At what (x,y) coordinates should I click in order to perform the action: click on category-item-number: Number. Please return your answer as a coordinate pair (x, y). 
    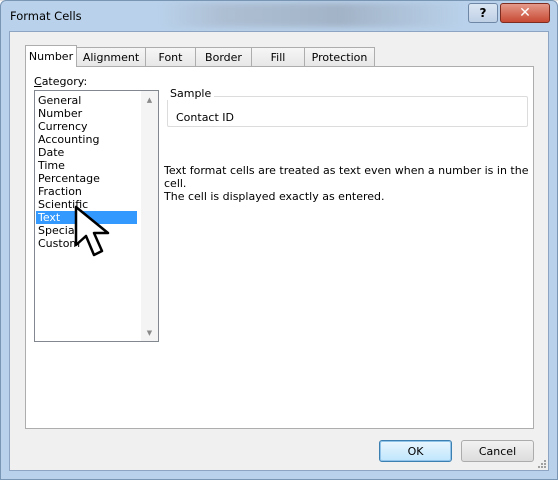
    Looking at the image, I should click on (86, 113).